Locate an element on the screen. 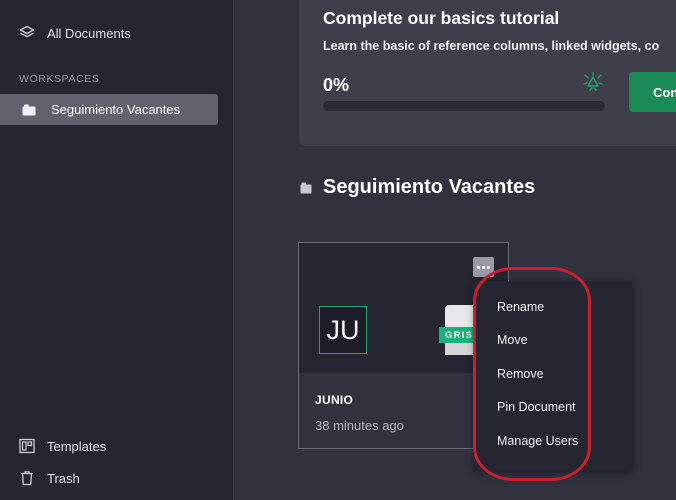 The width and height of the screenshot is (676, 500). menu-item-manage-users: Manage Users is located at coordinates (537, 441).